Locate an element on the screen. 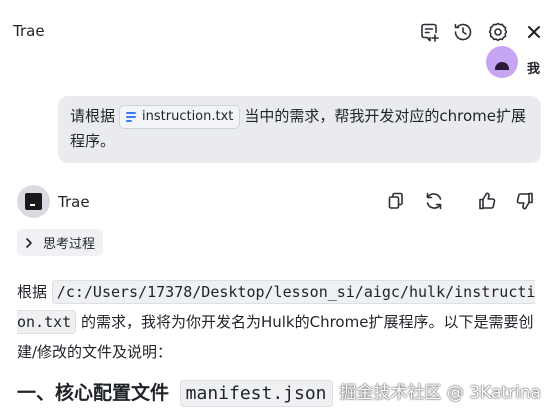 Image resolution: width=553 pixels, height=412 pixels. thumbs-up-icon is located at coordinates (487, 201).